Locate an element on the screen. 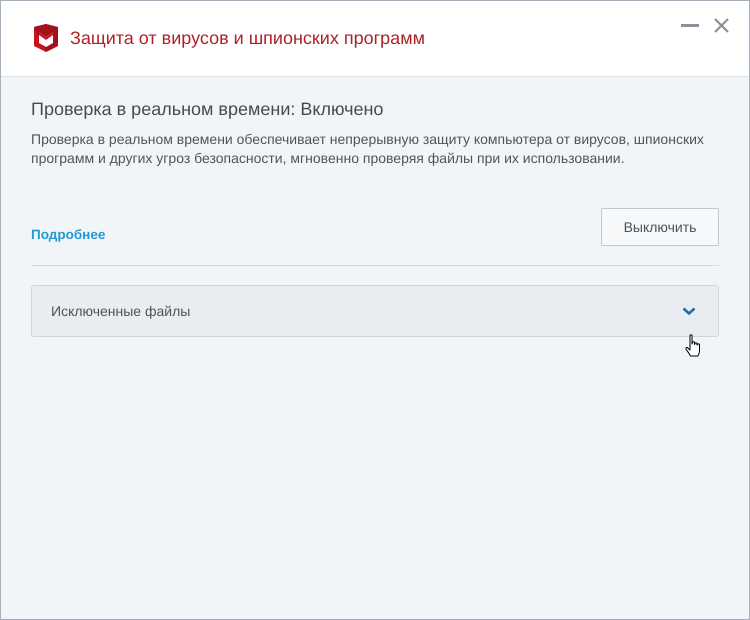  excluded-files-section: Исключенные файлы is located at coordinates (375, 311).